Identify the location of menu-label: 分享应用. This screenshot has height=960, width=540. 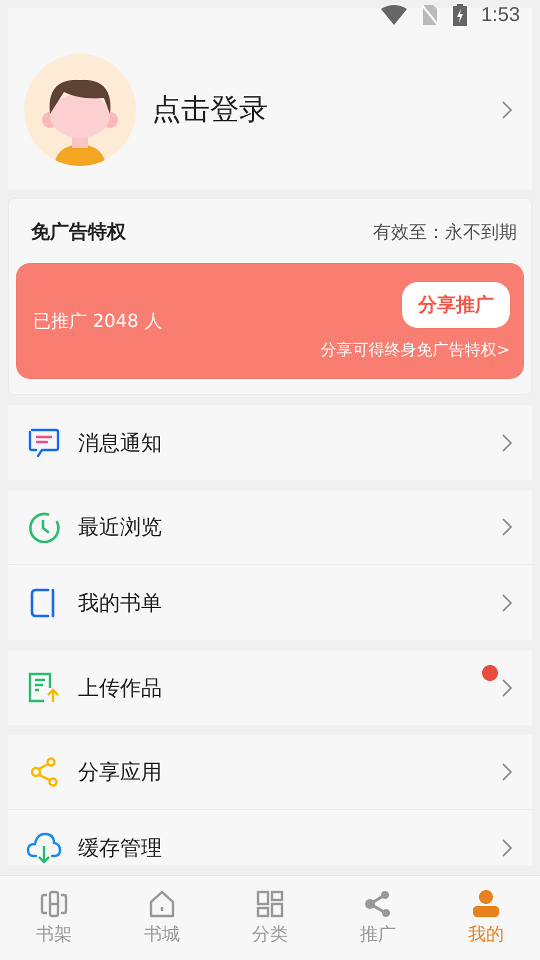
(120, 772).